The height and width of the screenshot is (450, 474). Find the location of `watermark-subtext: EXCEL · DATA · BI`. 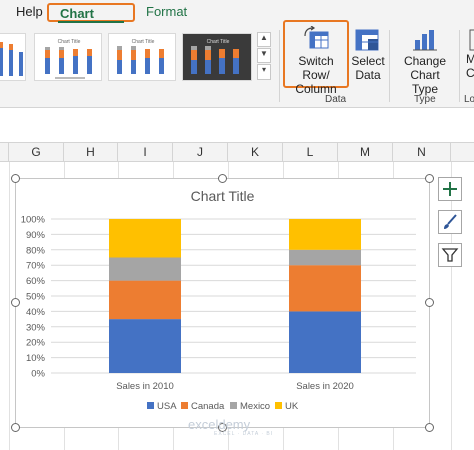

watermark-subtext: EXCEL · DATA · BI is located at coordinates (244, 434).